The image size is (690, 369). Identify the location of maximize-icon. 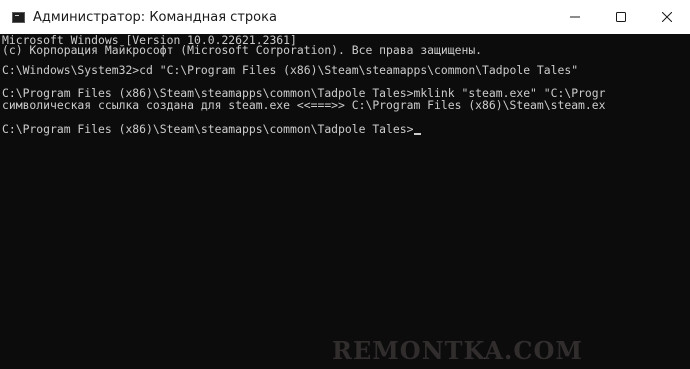
(621, 17).